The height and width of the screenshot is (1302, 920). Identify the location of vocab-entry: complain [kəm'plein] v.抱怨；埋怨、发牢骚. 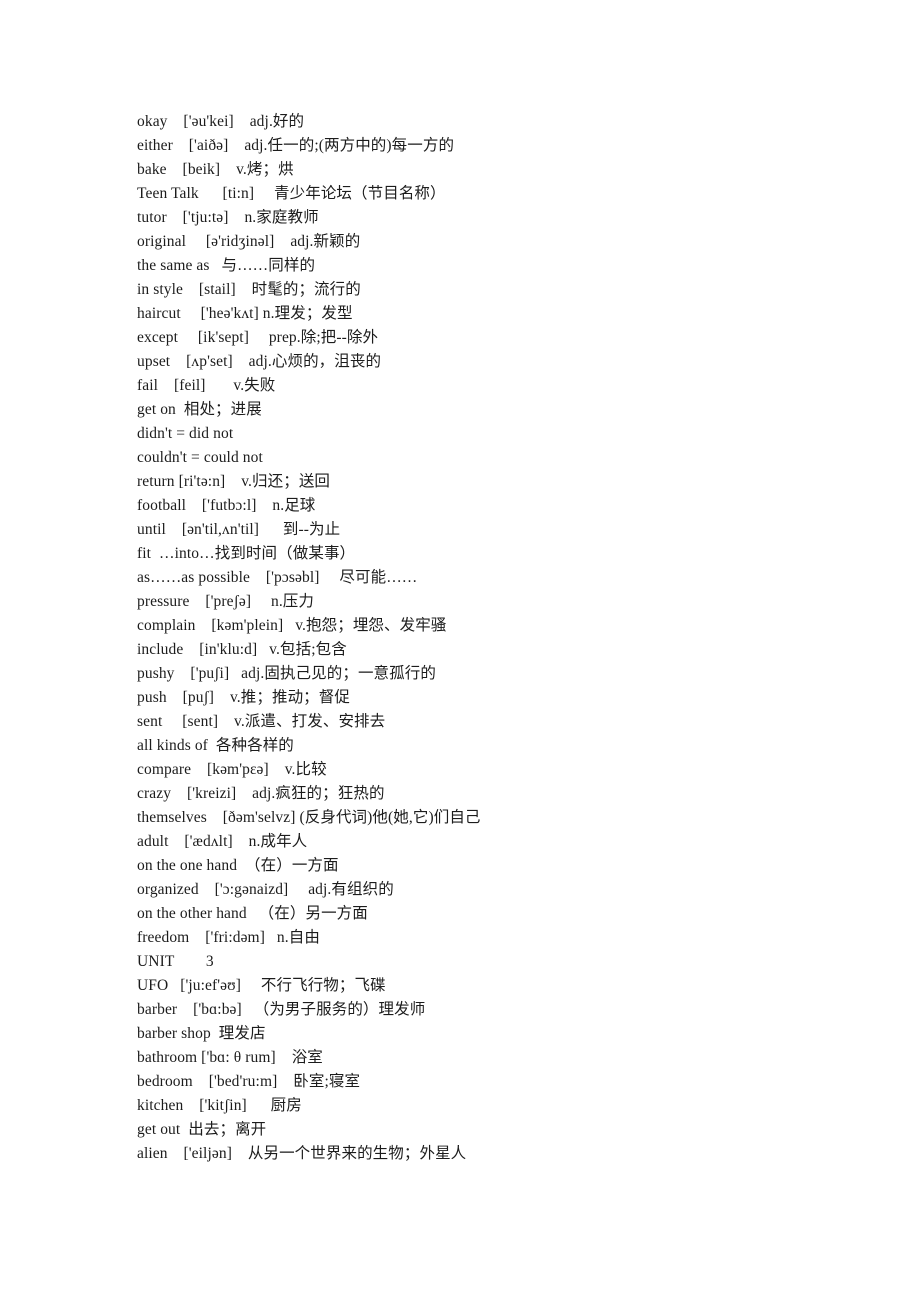
(292, 625).